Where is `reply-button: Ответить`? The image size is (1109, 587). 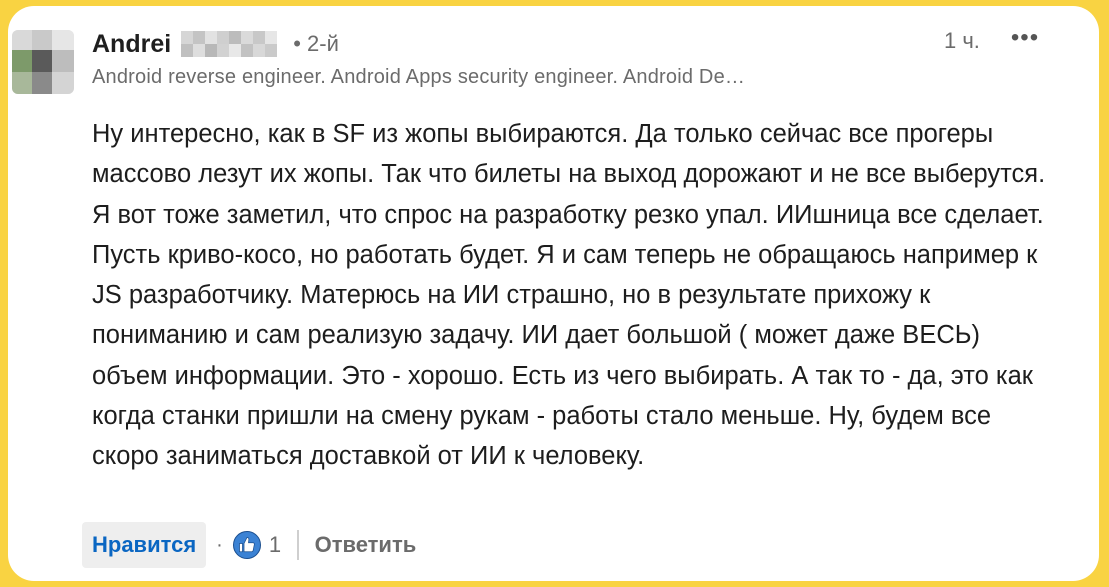
reply-button: Ответить is located at coordinates (366, 545).